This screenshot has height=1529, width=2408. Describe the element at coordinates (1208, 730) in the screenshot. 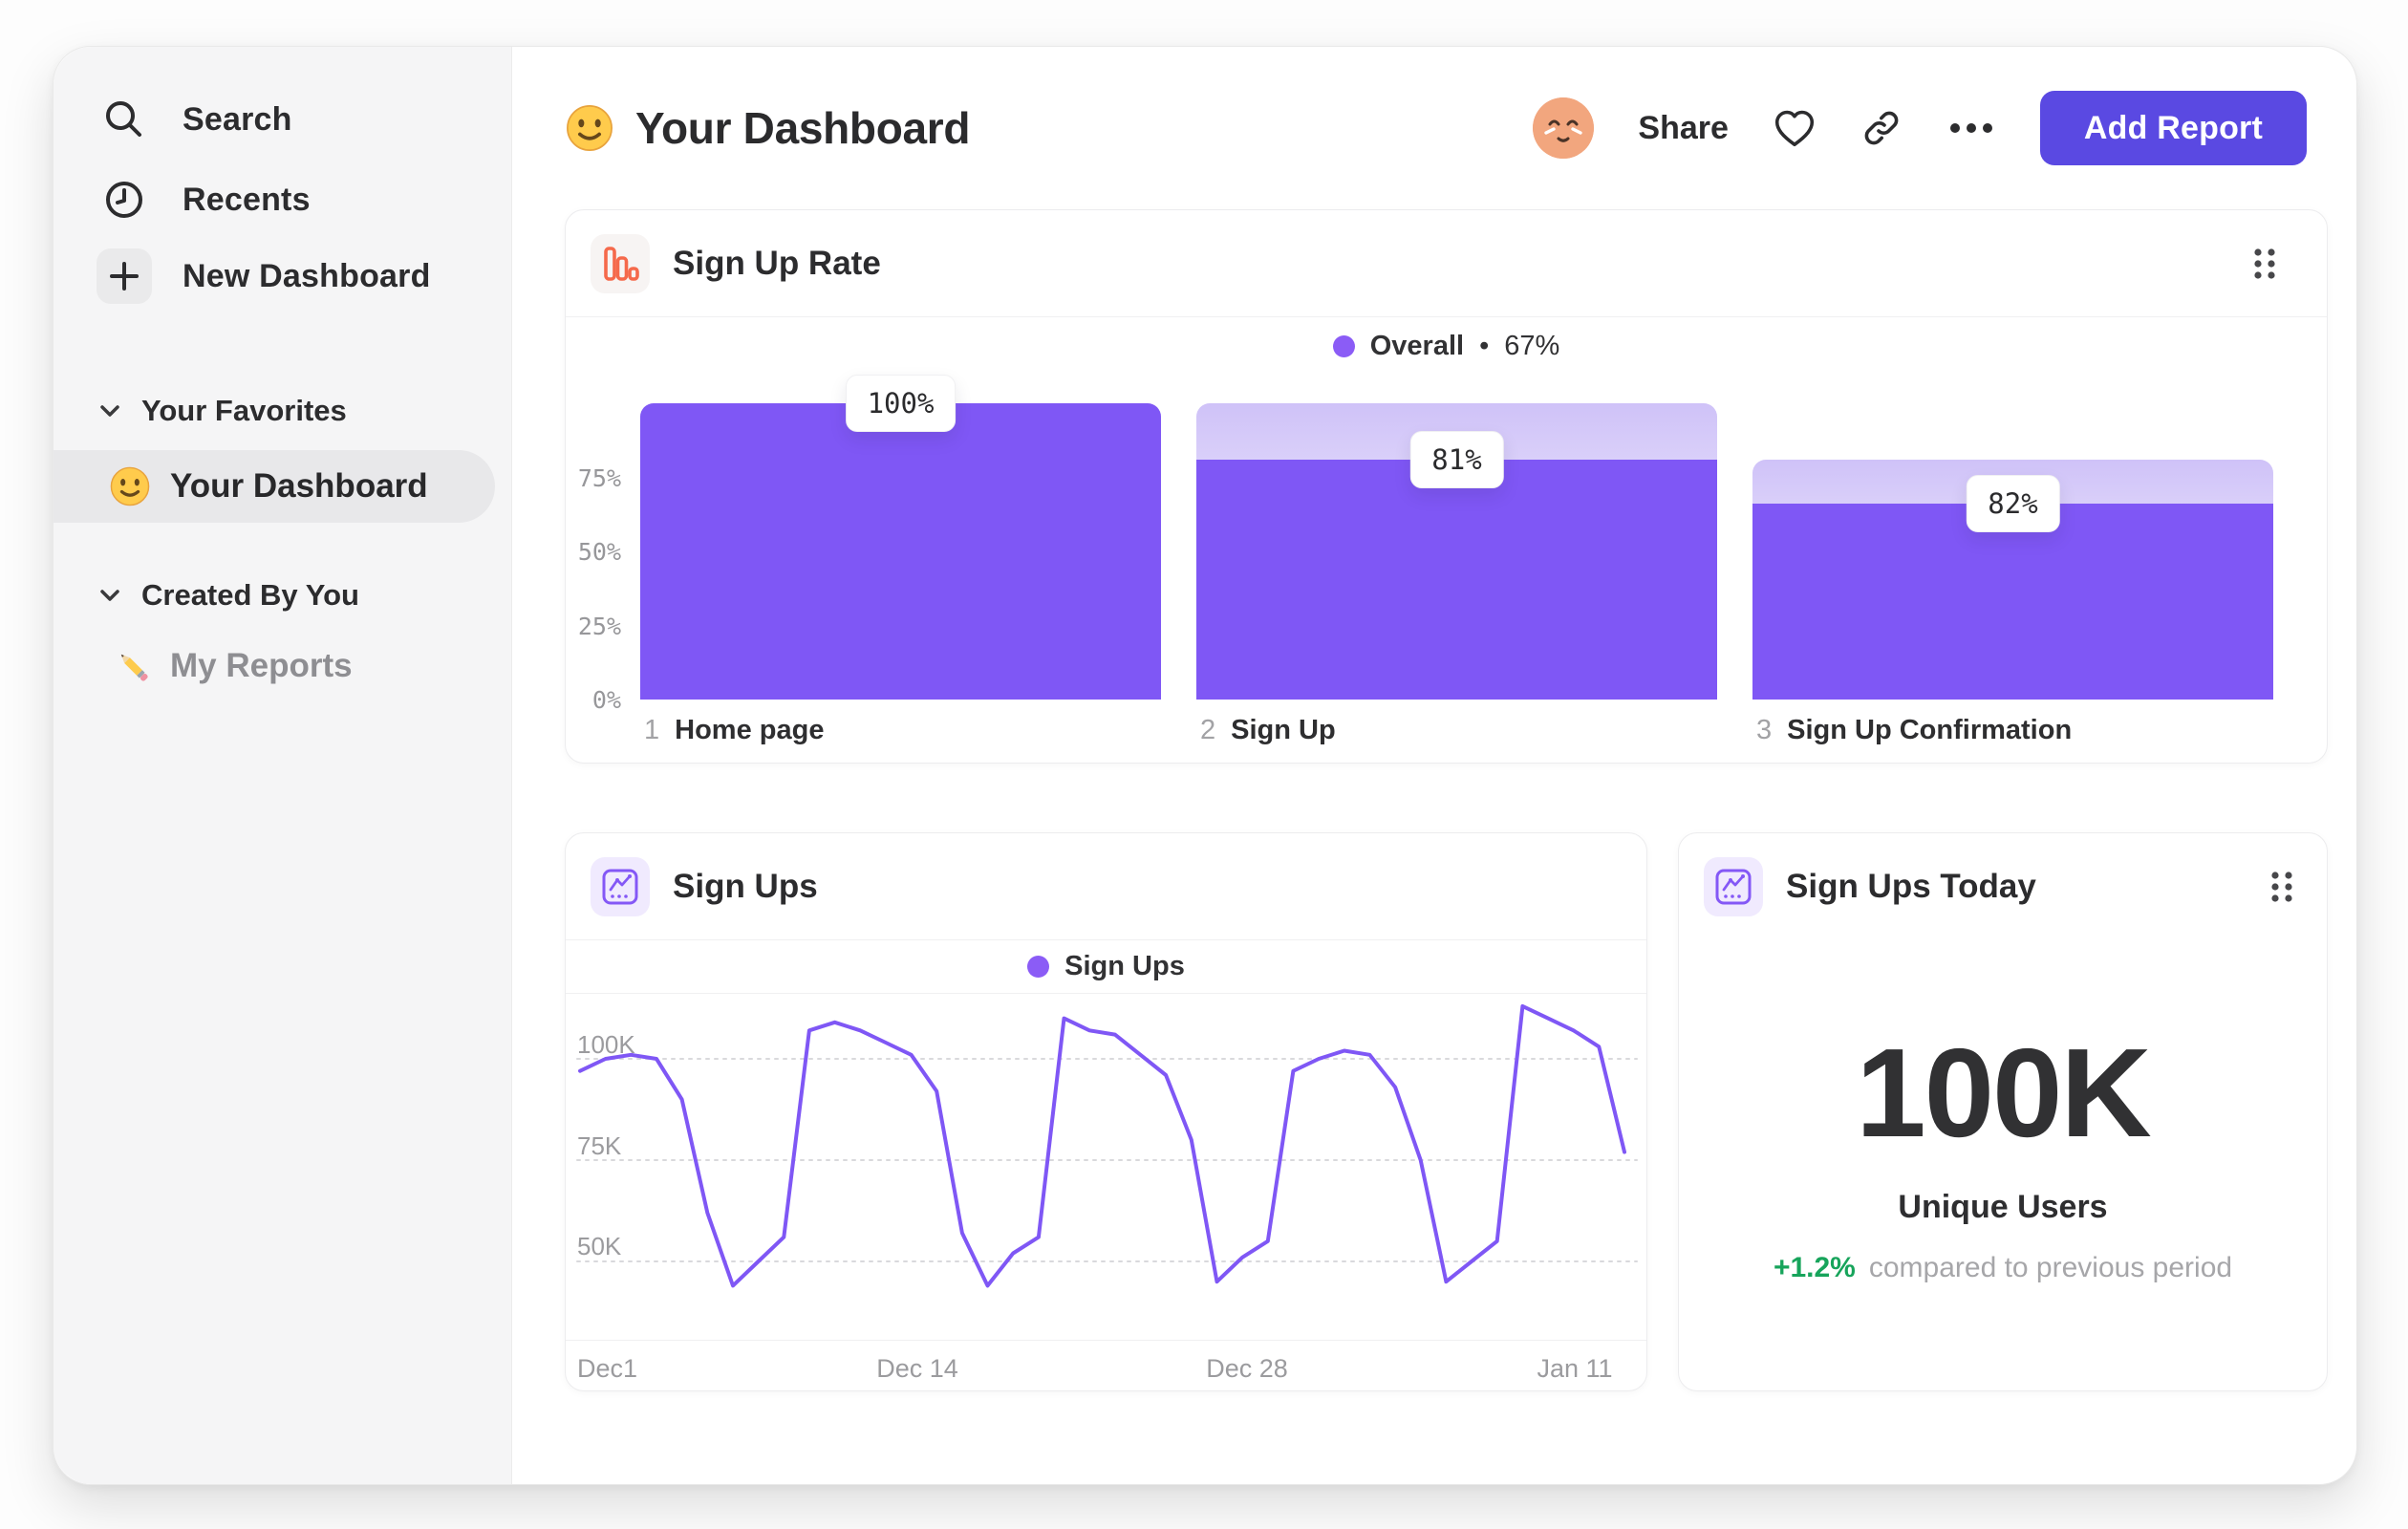

I see `step-number: 2` at that location.